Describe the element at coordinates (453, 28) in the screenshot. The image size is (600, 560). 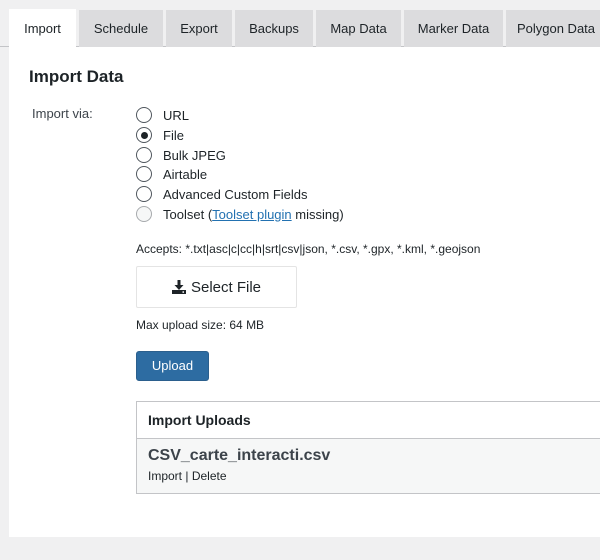
I see `tab-marker-data: Marker Data` at that location.